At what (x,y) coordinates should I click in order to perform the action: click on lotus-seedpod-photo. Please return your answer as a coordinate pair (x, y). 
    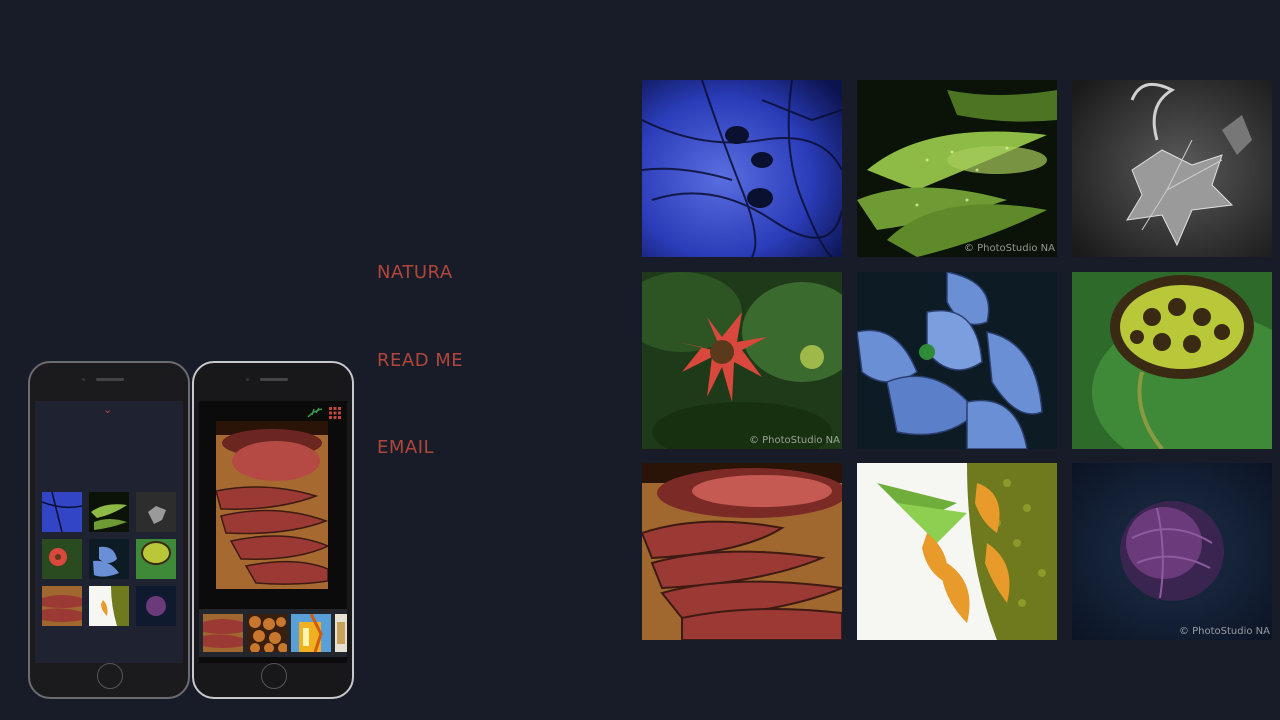
    Looking at the image, I should click on (1172, 360).